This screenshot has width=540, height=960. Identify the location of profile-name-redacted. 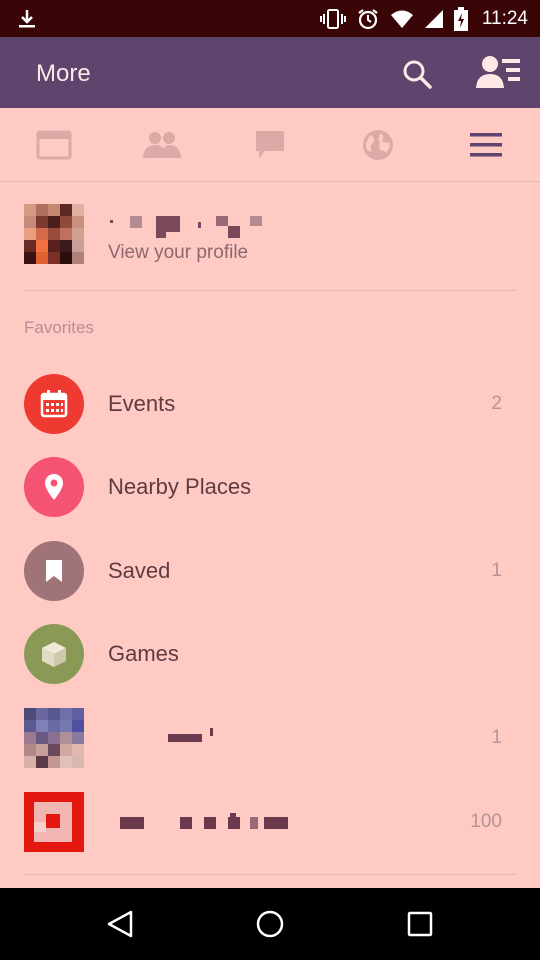
(193, 227).